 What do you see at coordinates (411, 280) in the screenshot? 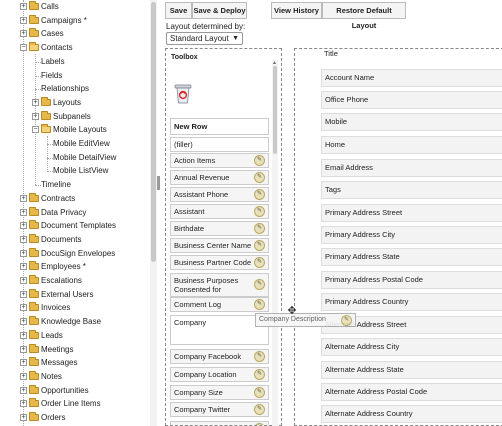
I see `layout-field: Primary Address Postal Code` at bounding box center [411, 280].